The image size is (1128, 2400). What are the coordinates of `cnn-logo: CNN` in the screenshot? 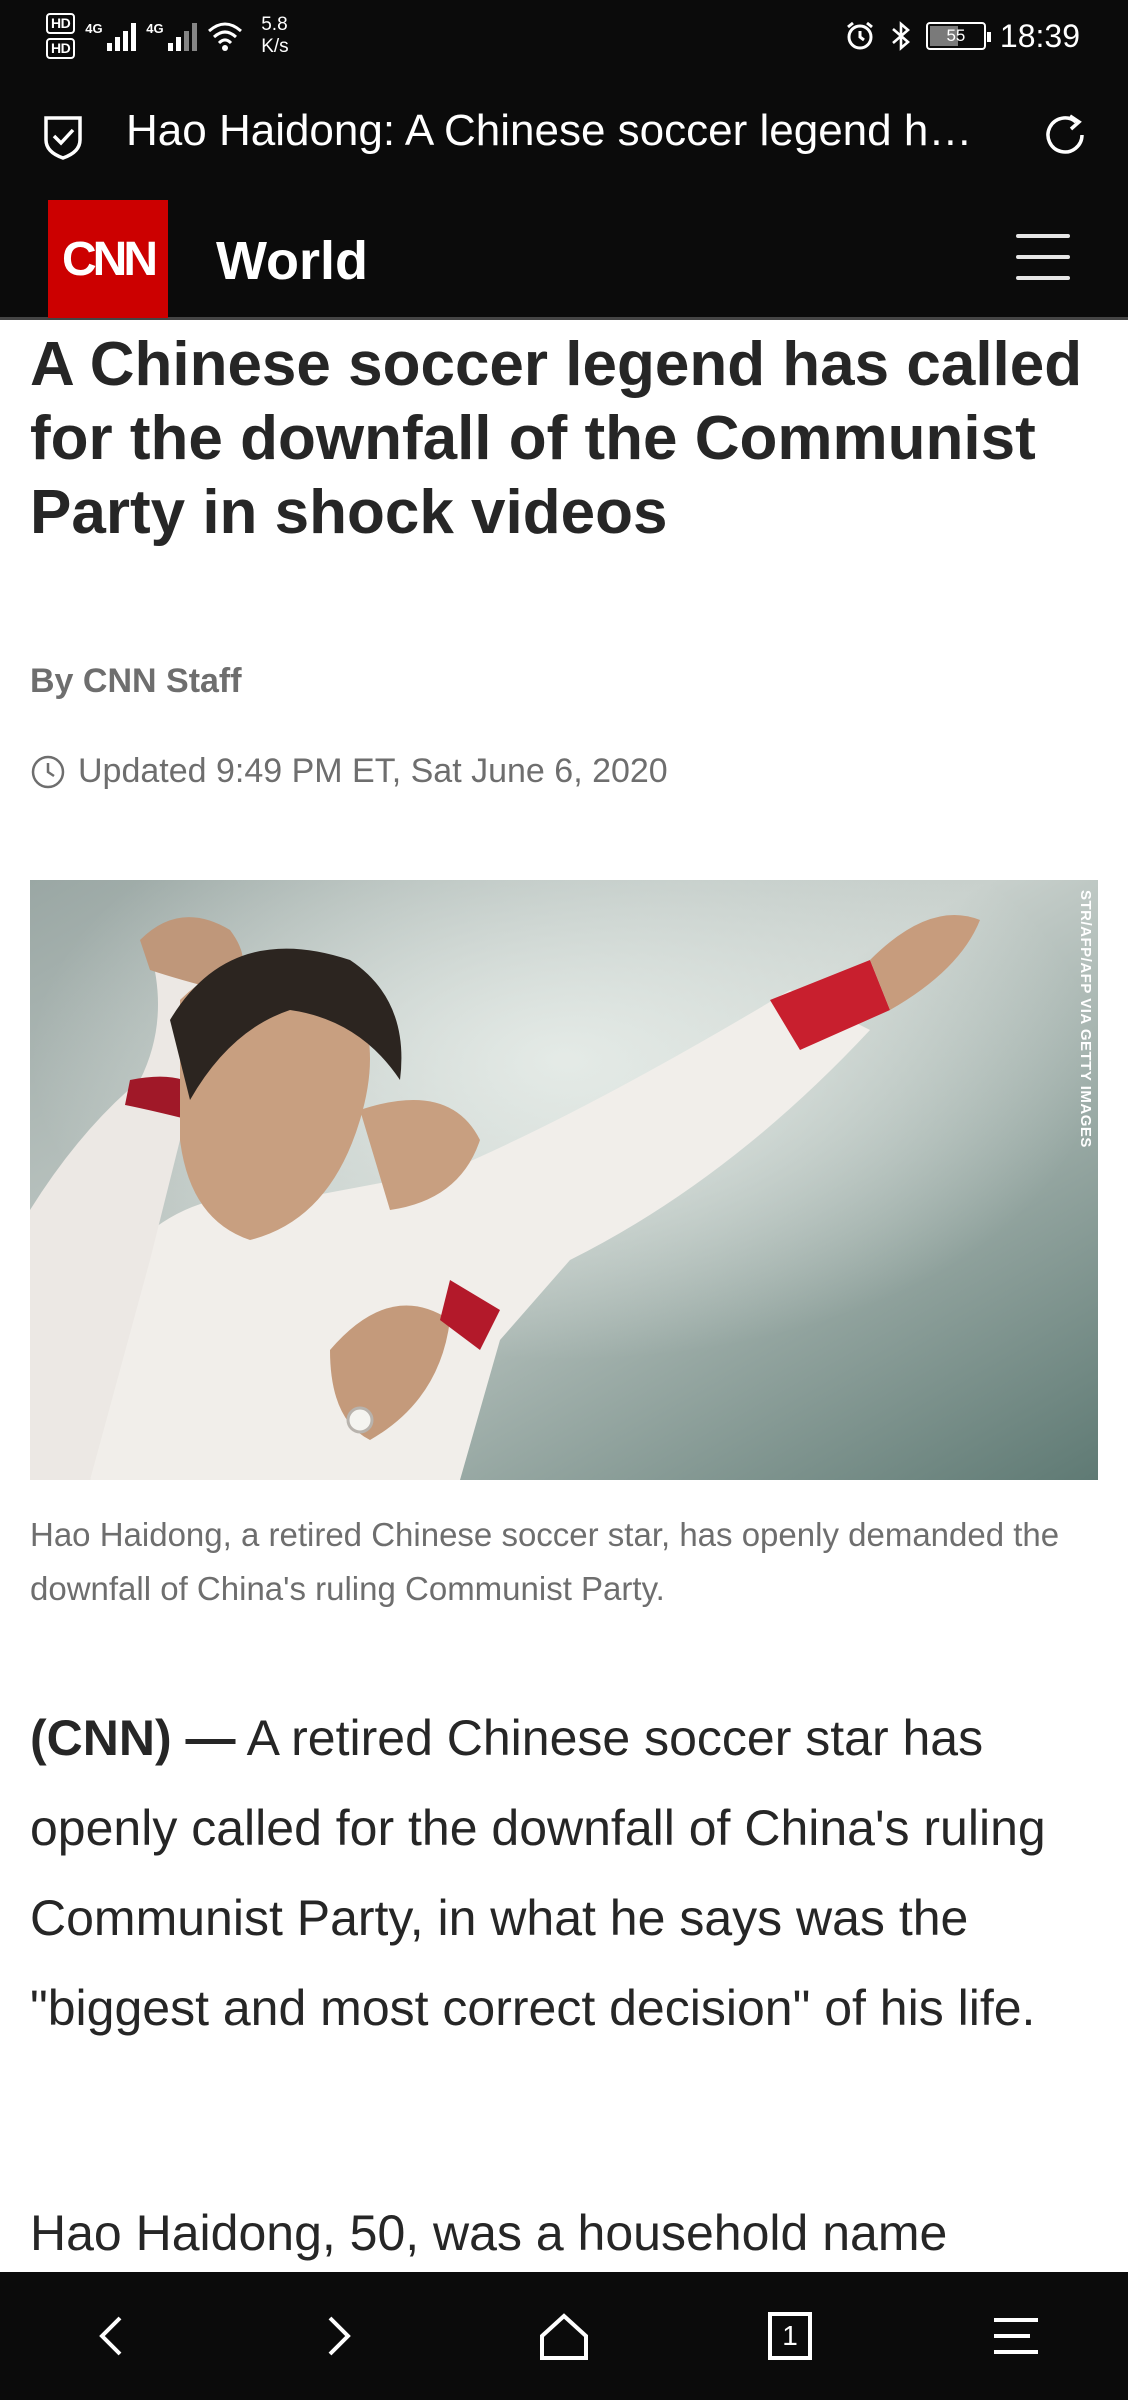 It's located at (108, 259).